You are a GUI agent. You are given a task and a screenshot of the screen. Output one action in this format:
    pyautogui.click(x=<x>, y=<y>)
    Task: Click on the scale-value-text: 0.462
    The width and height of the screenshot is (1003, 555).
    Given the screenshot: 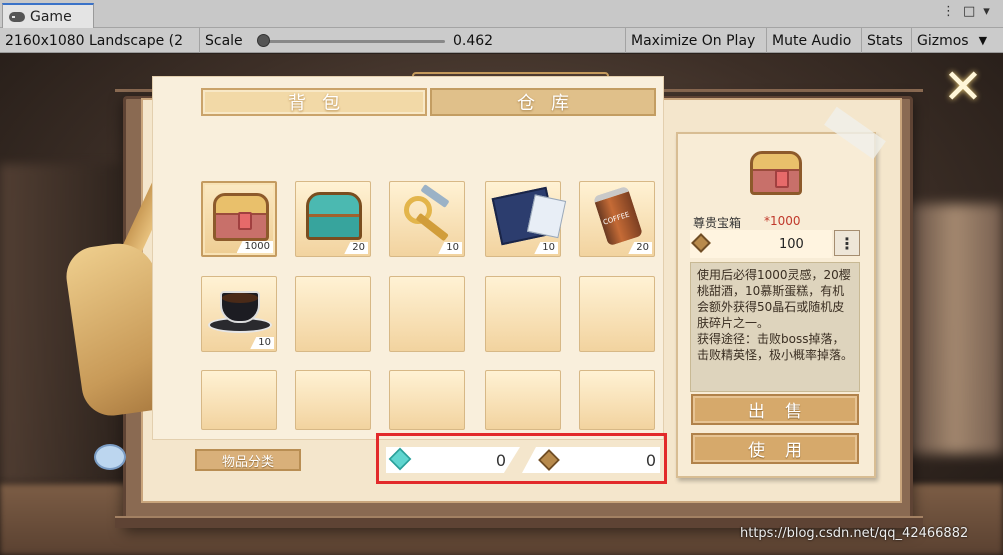 What is the action you would take?
    pyautogui.click(x=473, y=40)
    